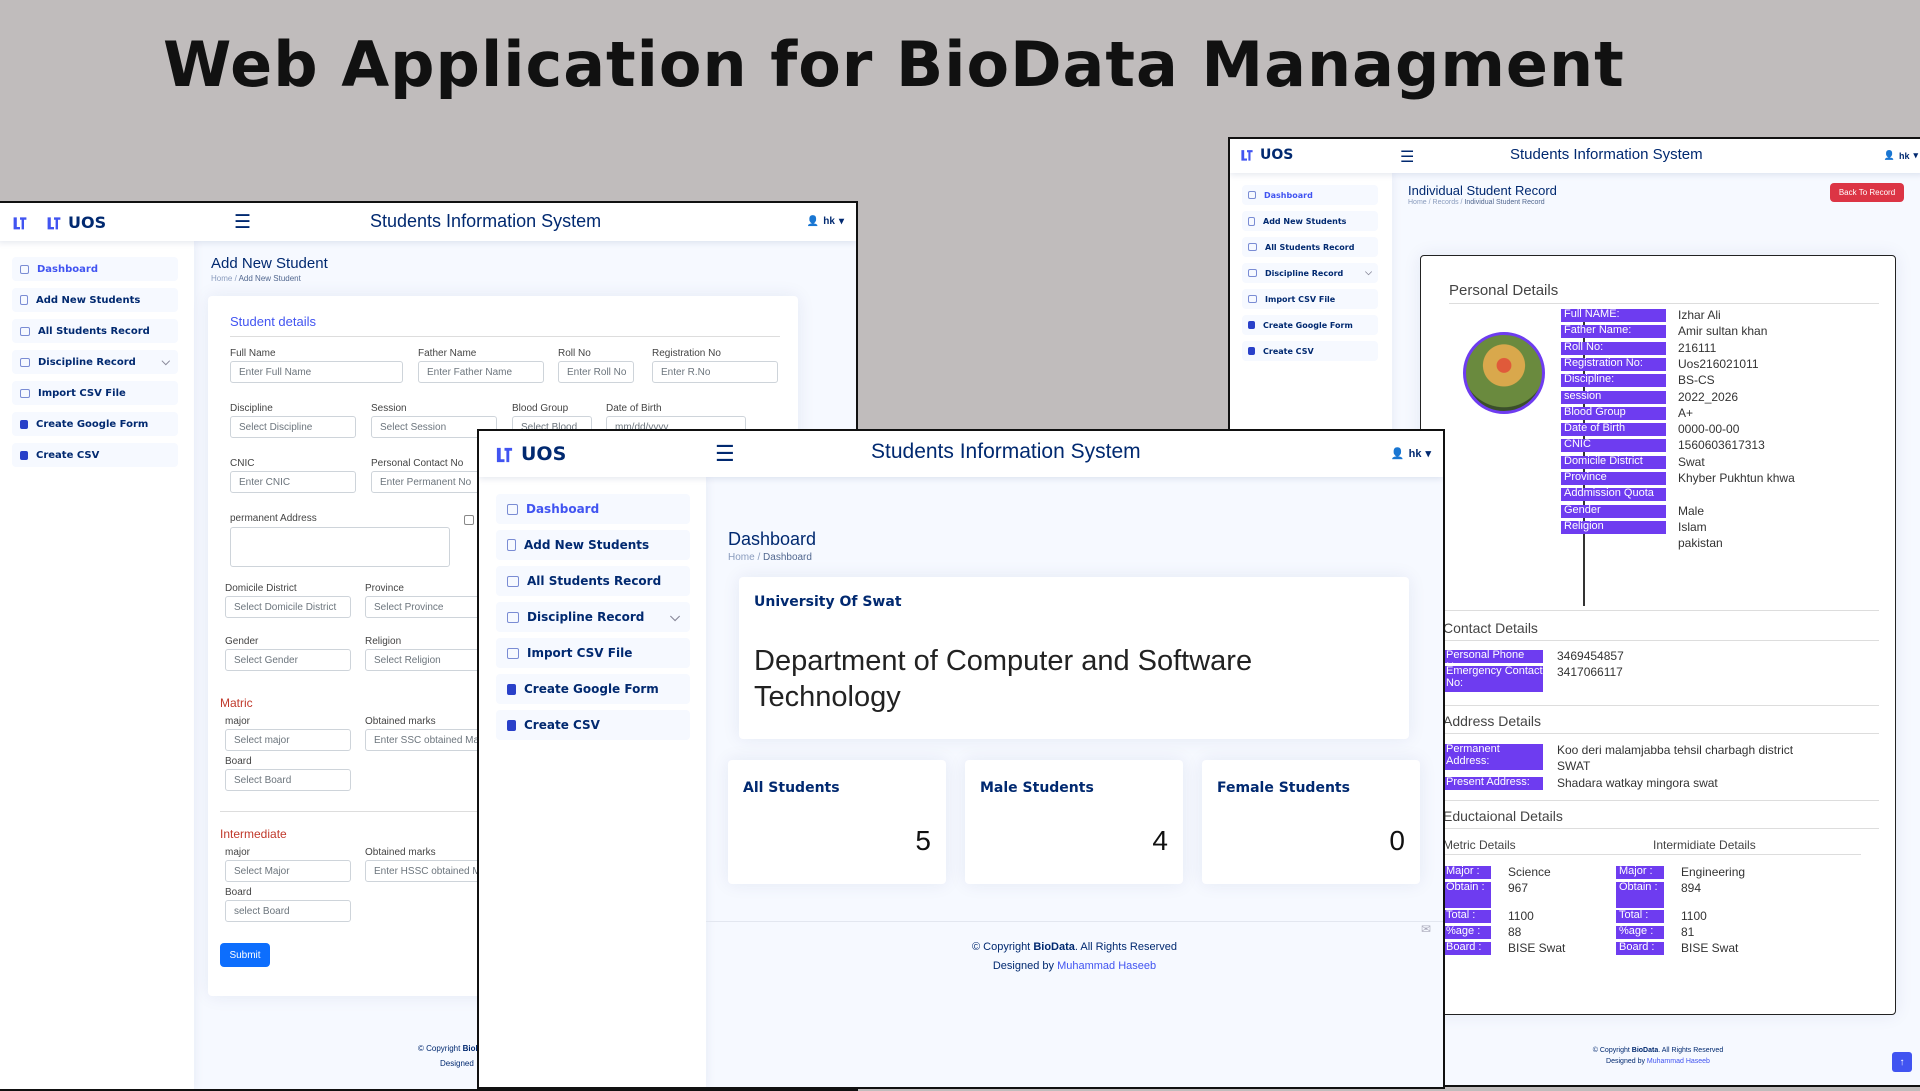 This screenshot has height=1091, width=1920. Describe the element at coordinates (1691, 888) in the screenshot. I see `inter-value: 894` at that location.